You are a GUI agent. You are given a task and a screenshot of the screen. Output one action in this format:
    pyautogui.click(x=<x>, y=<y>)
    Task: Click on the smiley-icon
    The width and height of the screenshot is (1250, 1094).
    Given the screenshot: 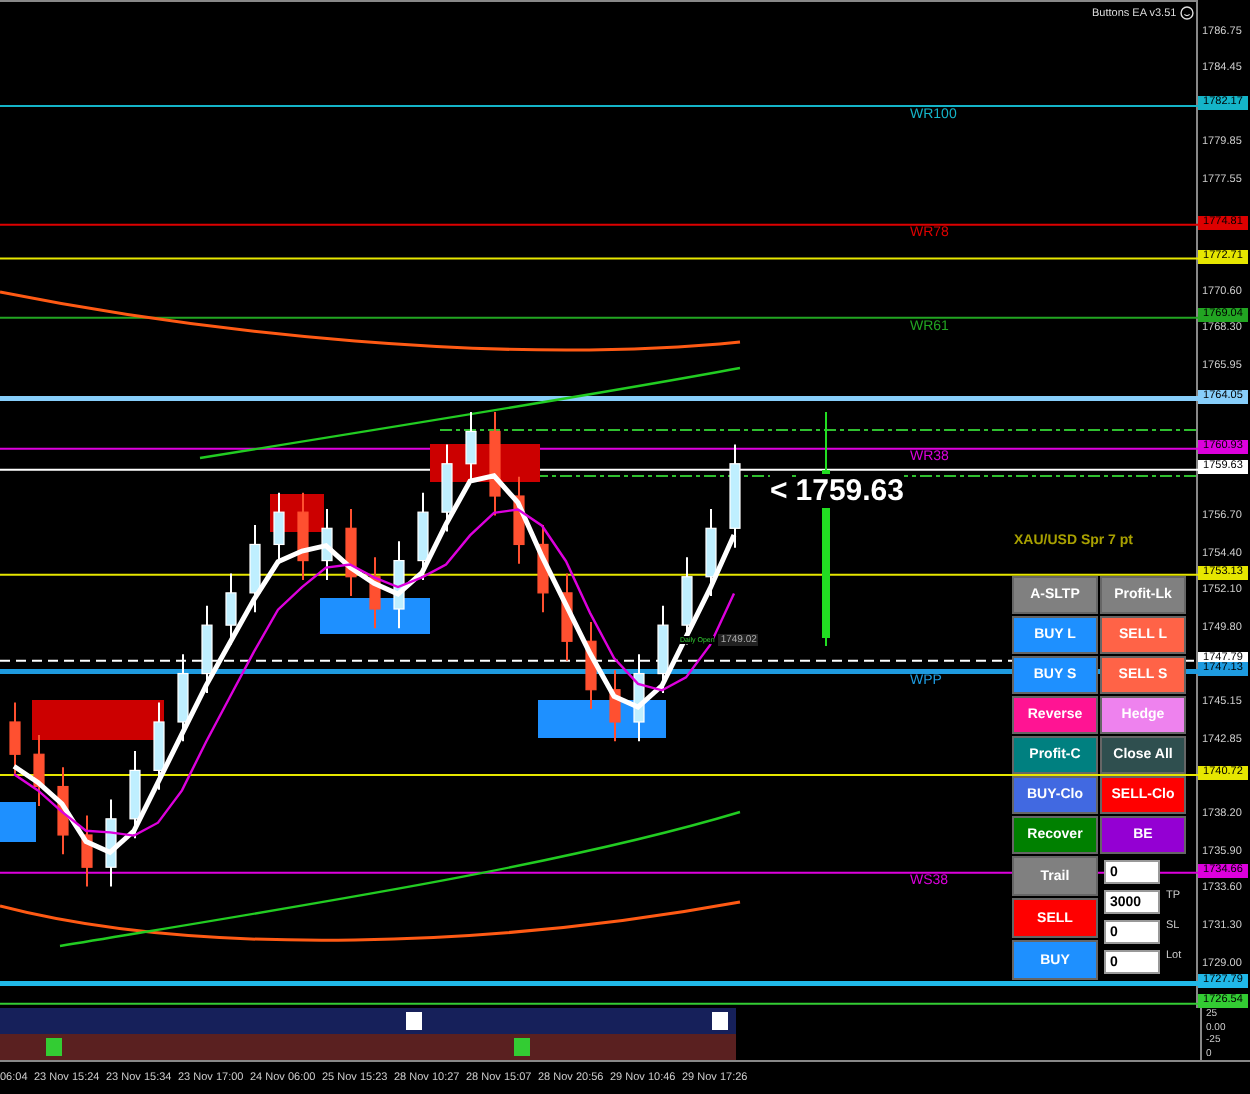 What is the action you would take?
    pyautogui.click(x=1187, y=13)
    